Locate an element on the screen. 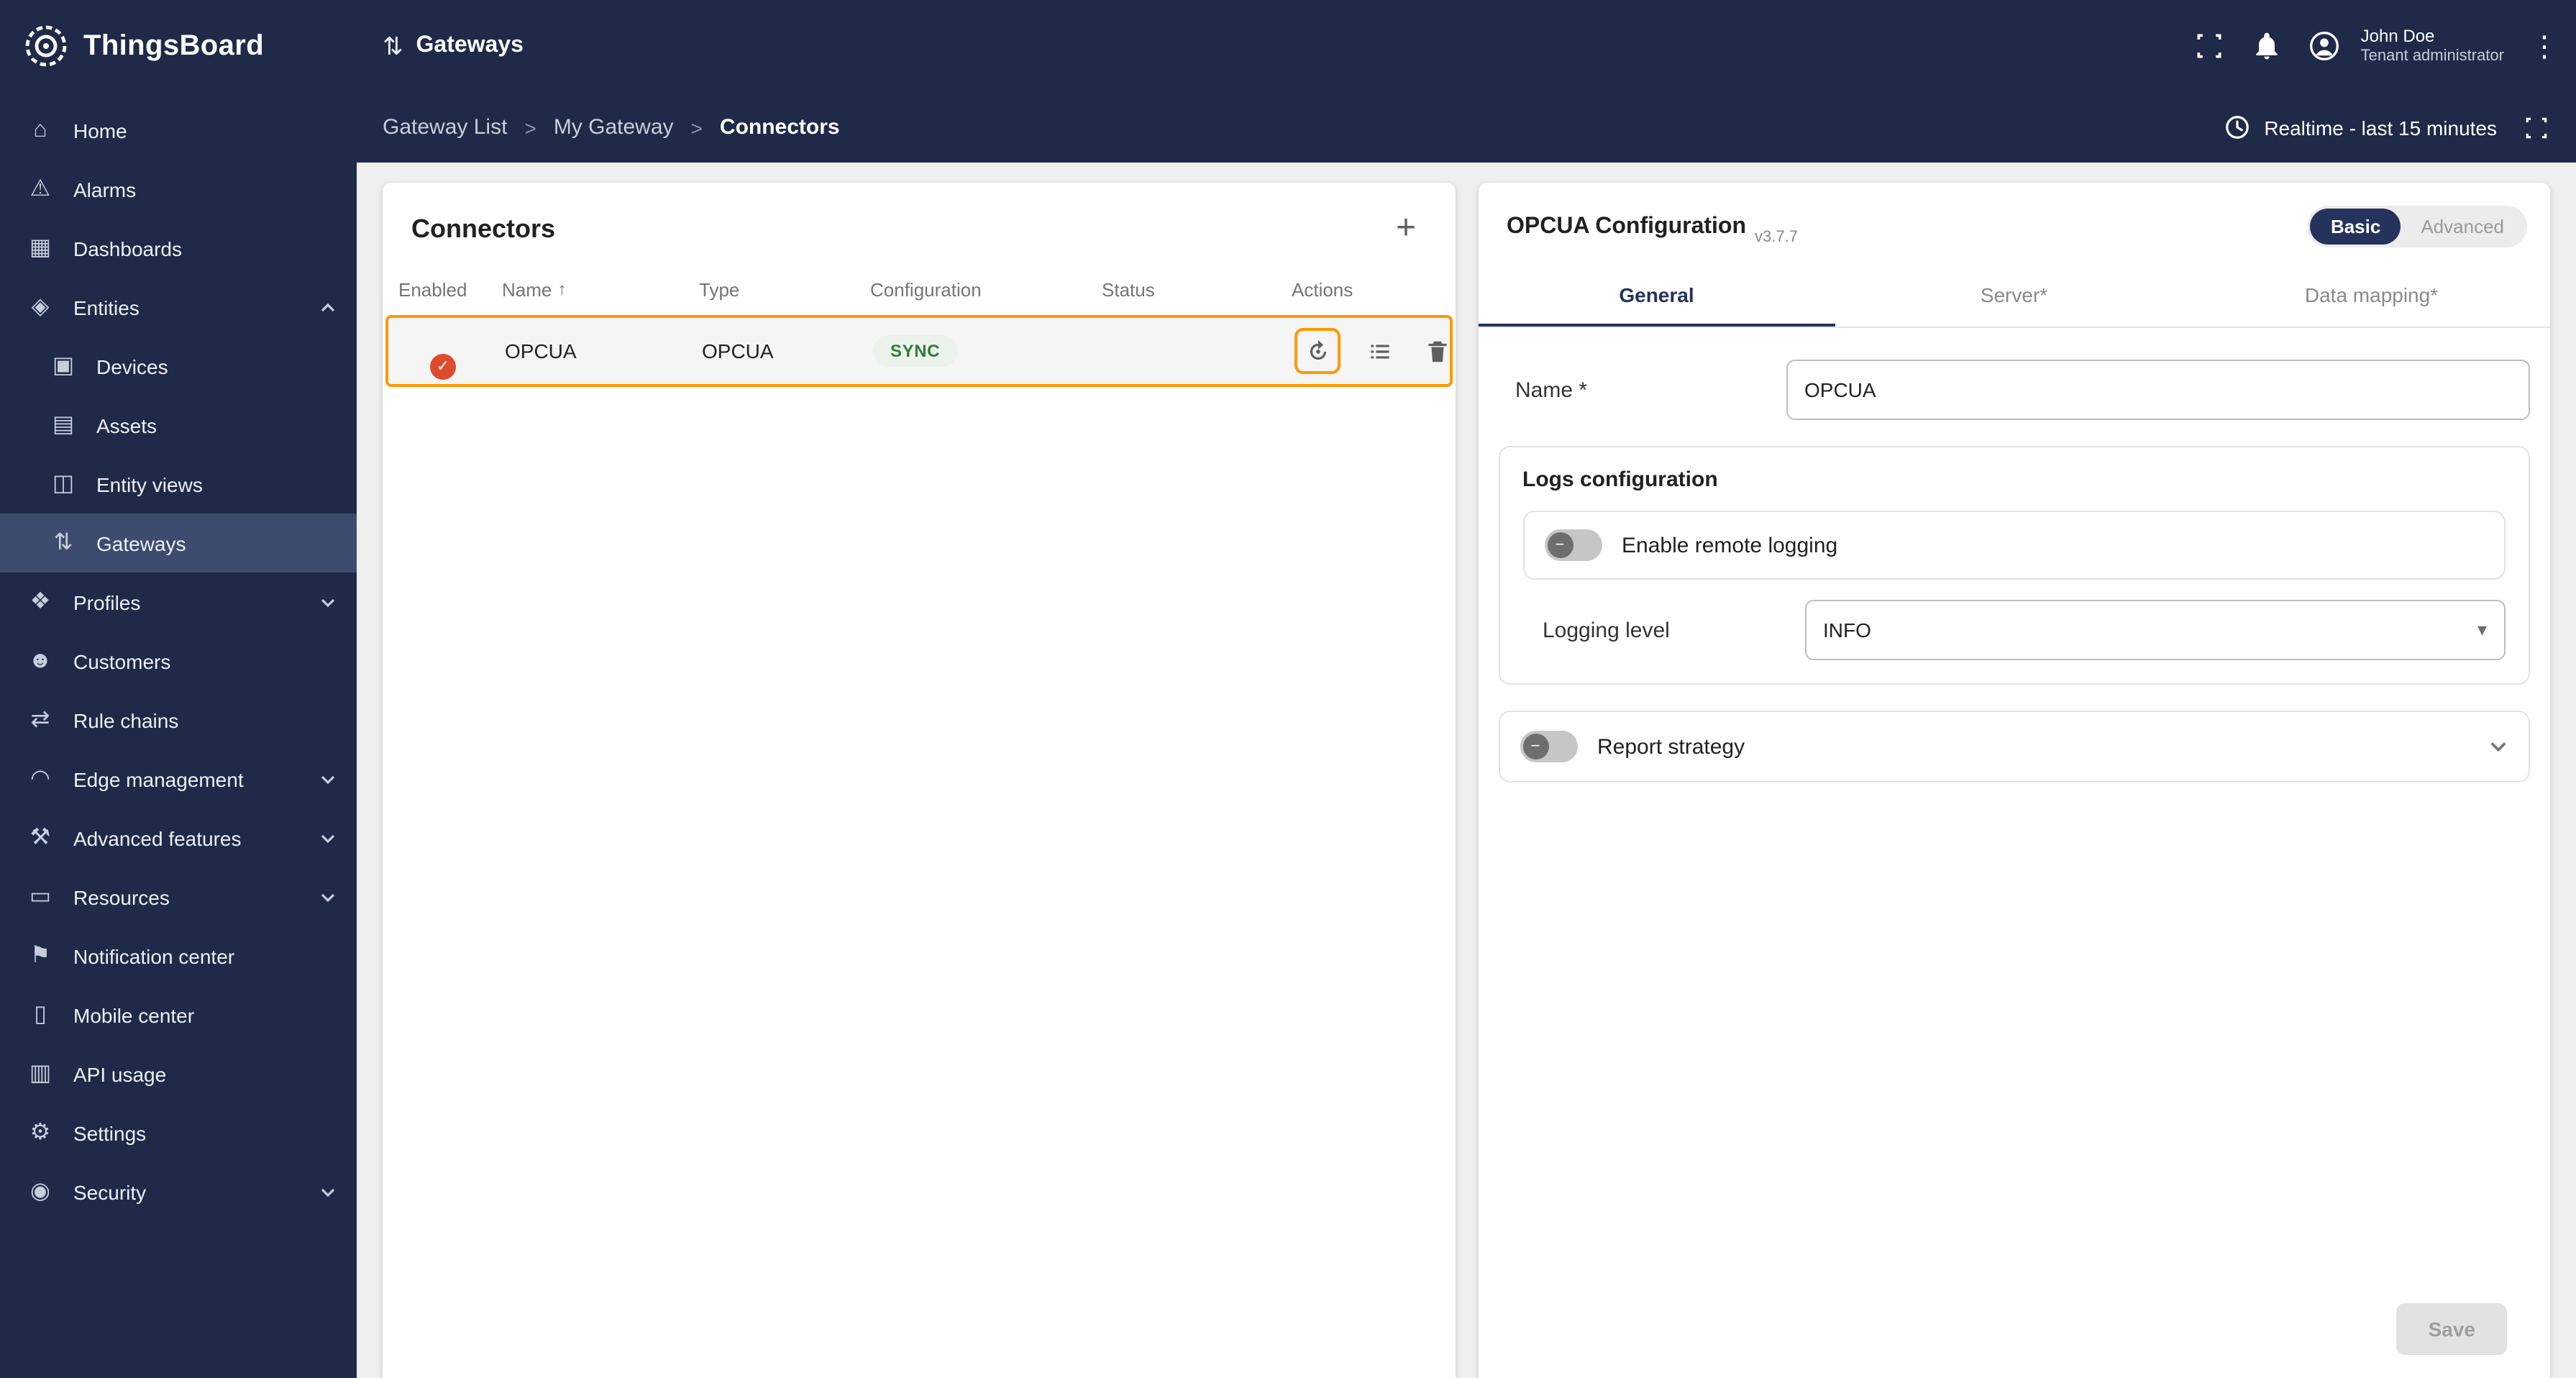 This screenshot has height=1378, width=2576. connectors-title: Connectors is located at coordinates (483, 228).